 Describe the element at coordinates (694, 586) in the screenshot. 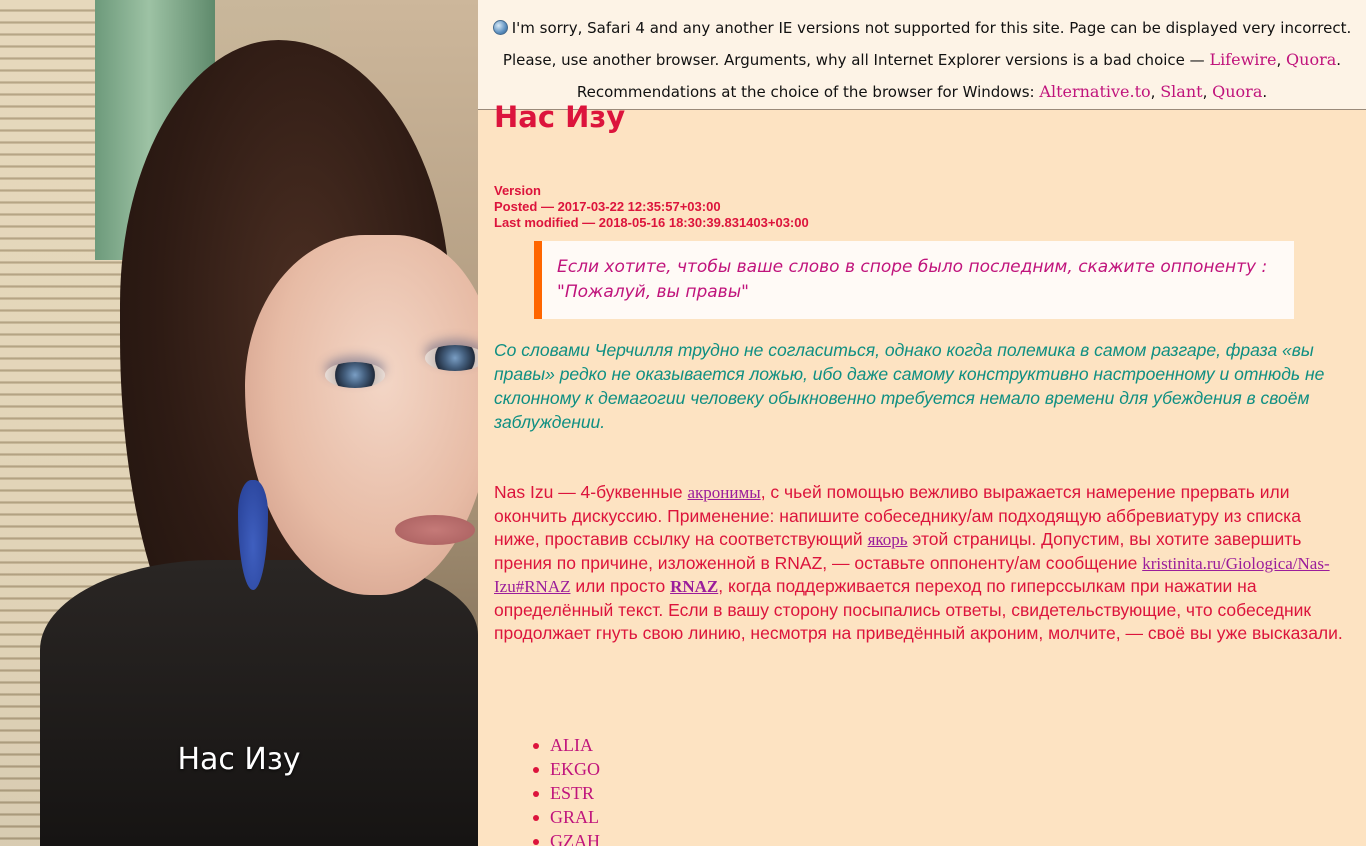

I see `rnaz-link: RNAZ` at that location.